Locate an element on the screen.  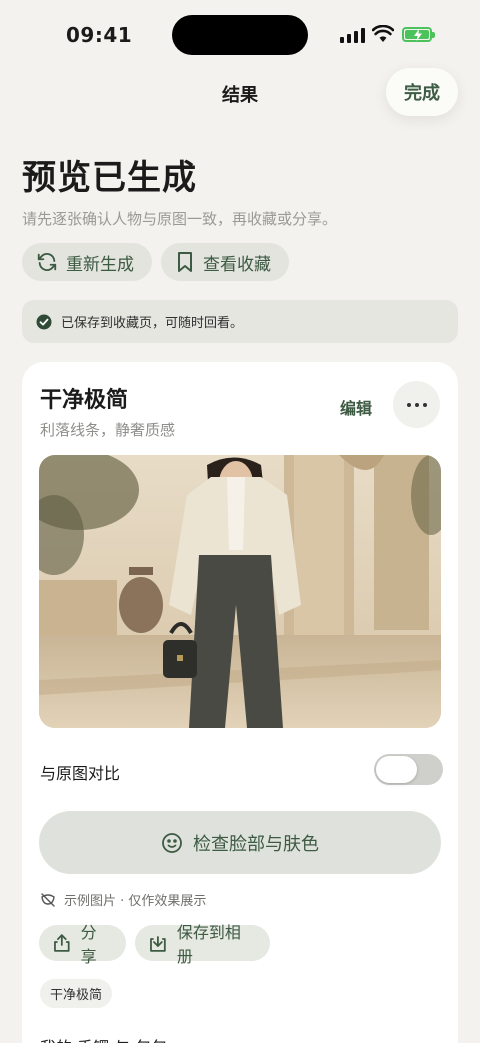
regenerate-button: 重新生成 is located at coordinates (87, 262).